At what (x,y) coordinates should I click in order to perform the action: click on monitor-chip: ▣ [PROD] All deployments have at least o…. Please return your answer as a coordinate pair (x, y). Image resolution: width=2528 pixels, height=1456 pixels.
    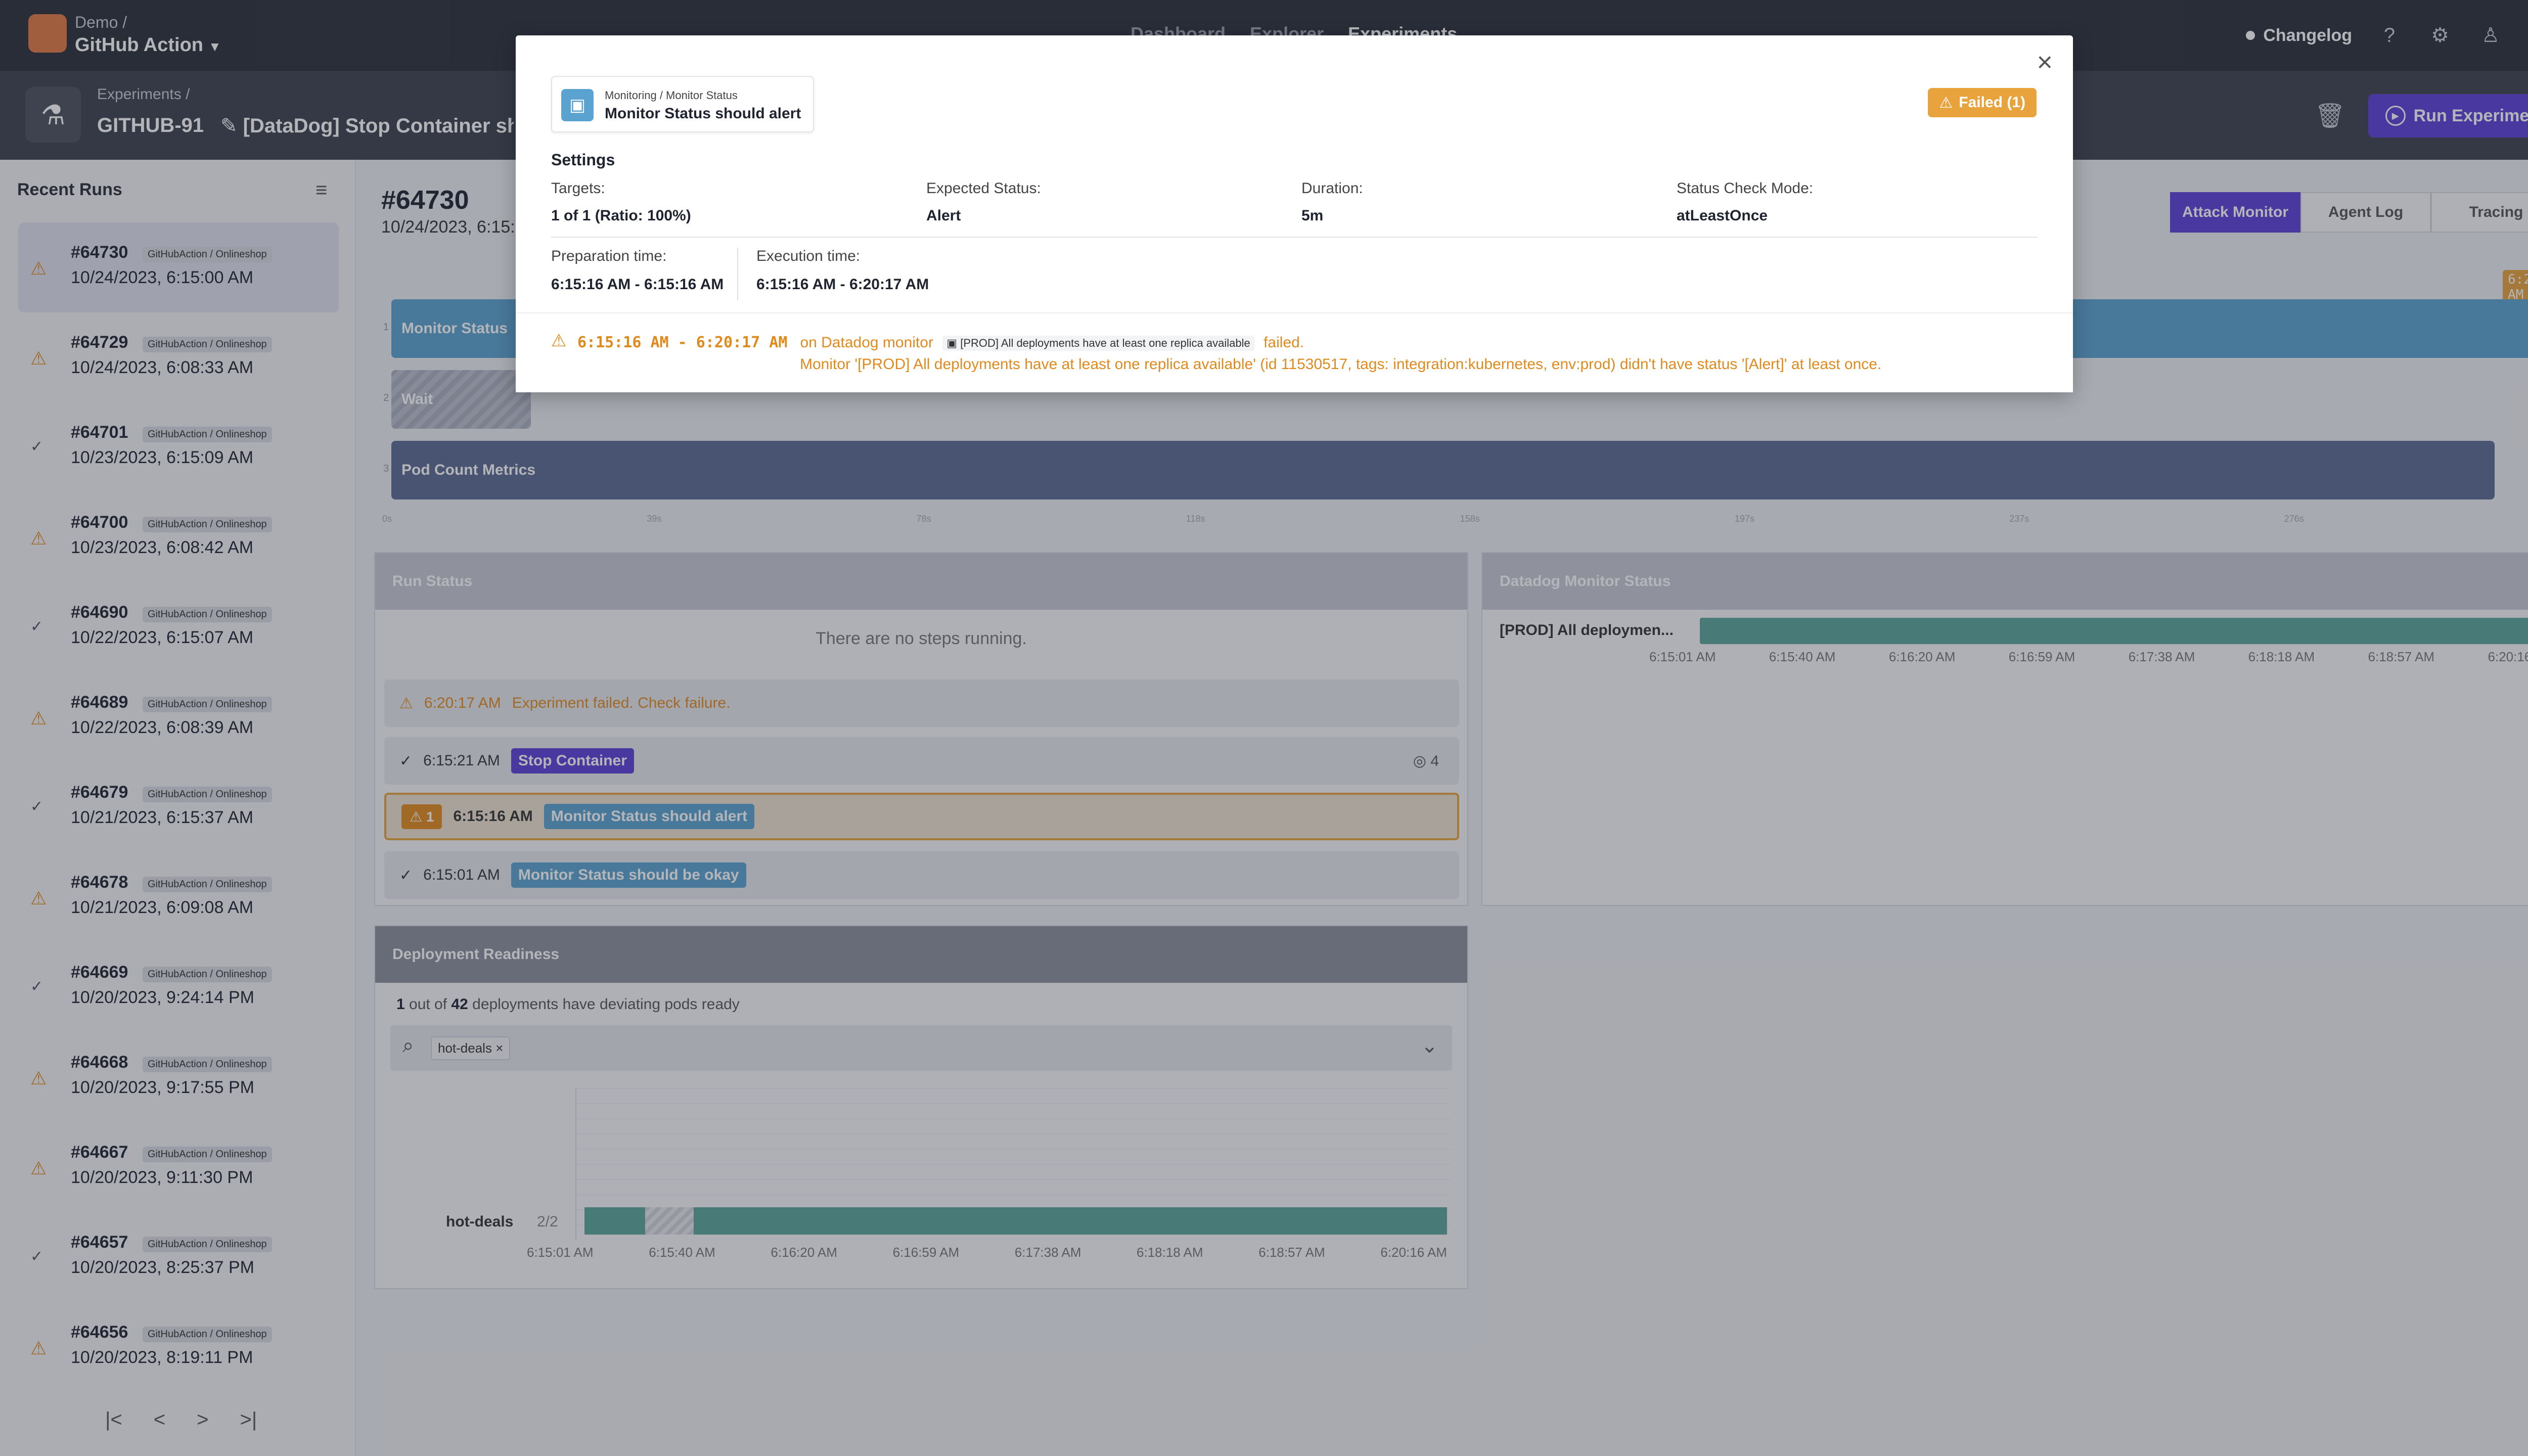
    Looking at the image, I should click on (1098, 343).